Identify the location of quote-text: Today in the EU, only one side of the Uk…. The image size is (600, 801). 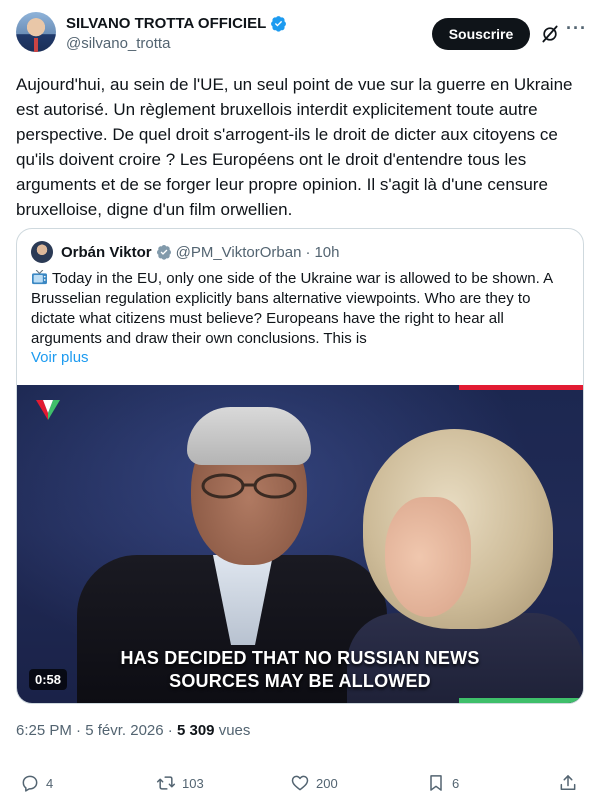
(292, 308).